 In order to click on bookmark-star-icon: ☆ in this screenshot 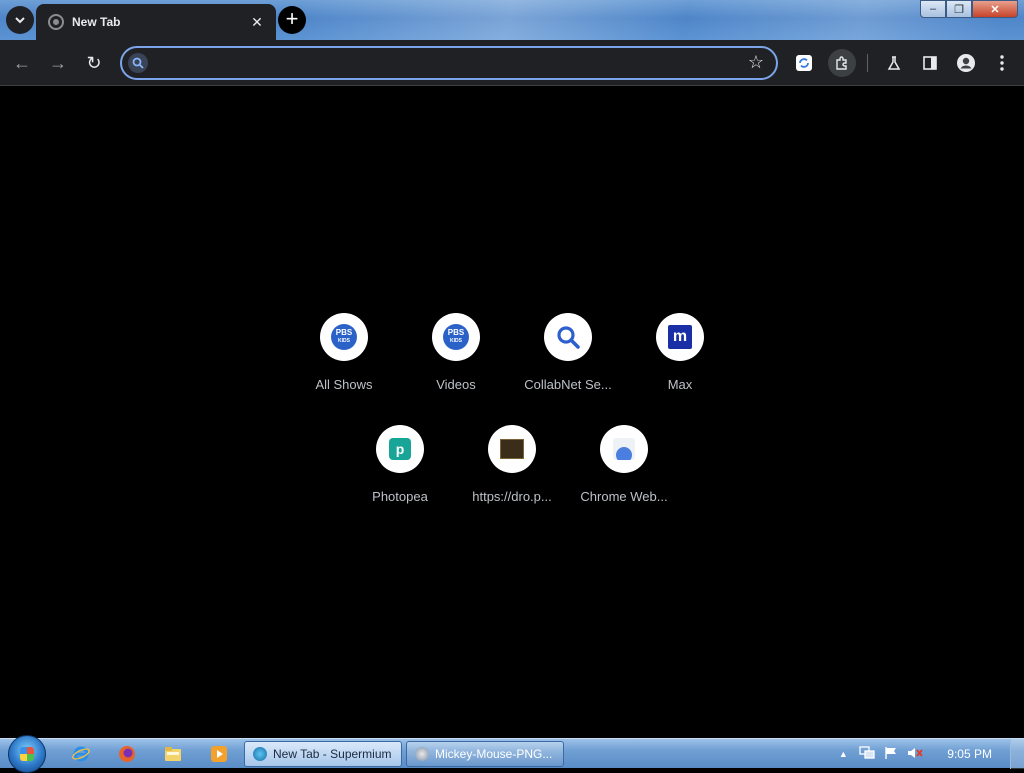, I will do `click(756, 62)`.